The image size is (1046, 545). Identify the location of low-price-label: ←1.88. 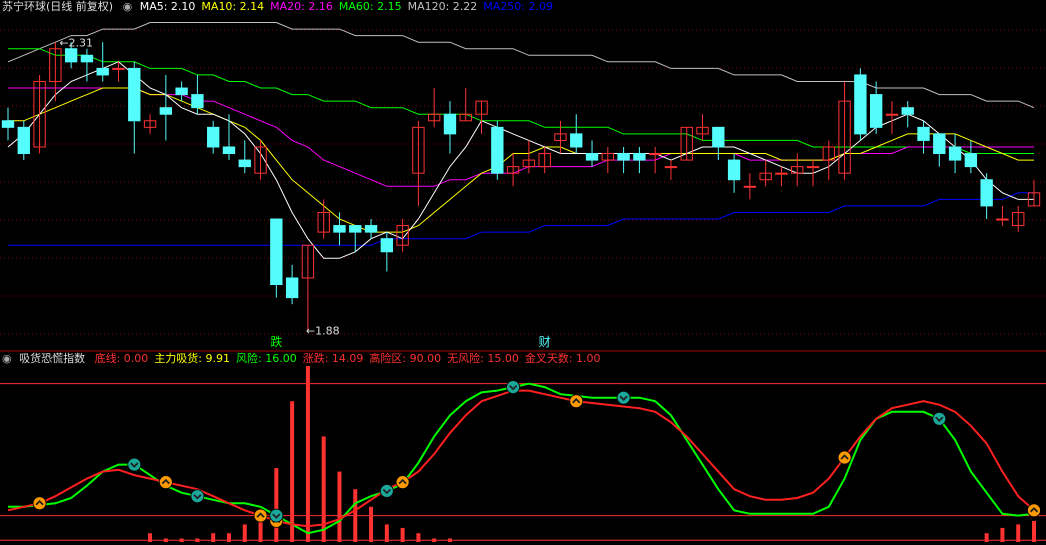
(323, 330).